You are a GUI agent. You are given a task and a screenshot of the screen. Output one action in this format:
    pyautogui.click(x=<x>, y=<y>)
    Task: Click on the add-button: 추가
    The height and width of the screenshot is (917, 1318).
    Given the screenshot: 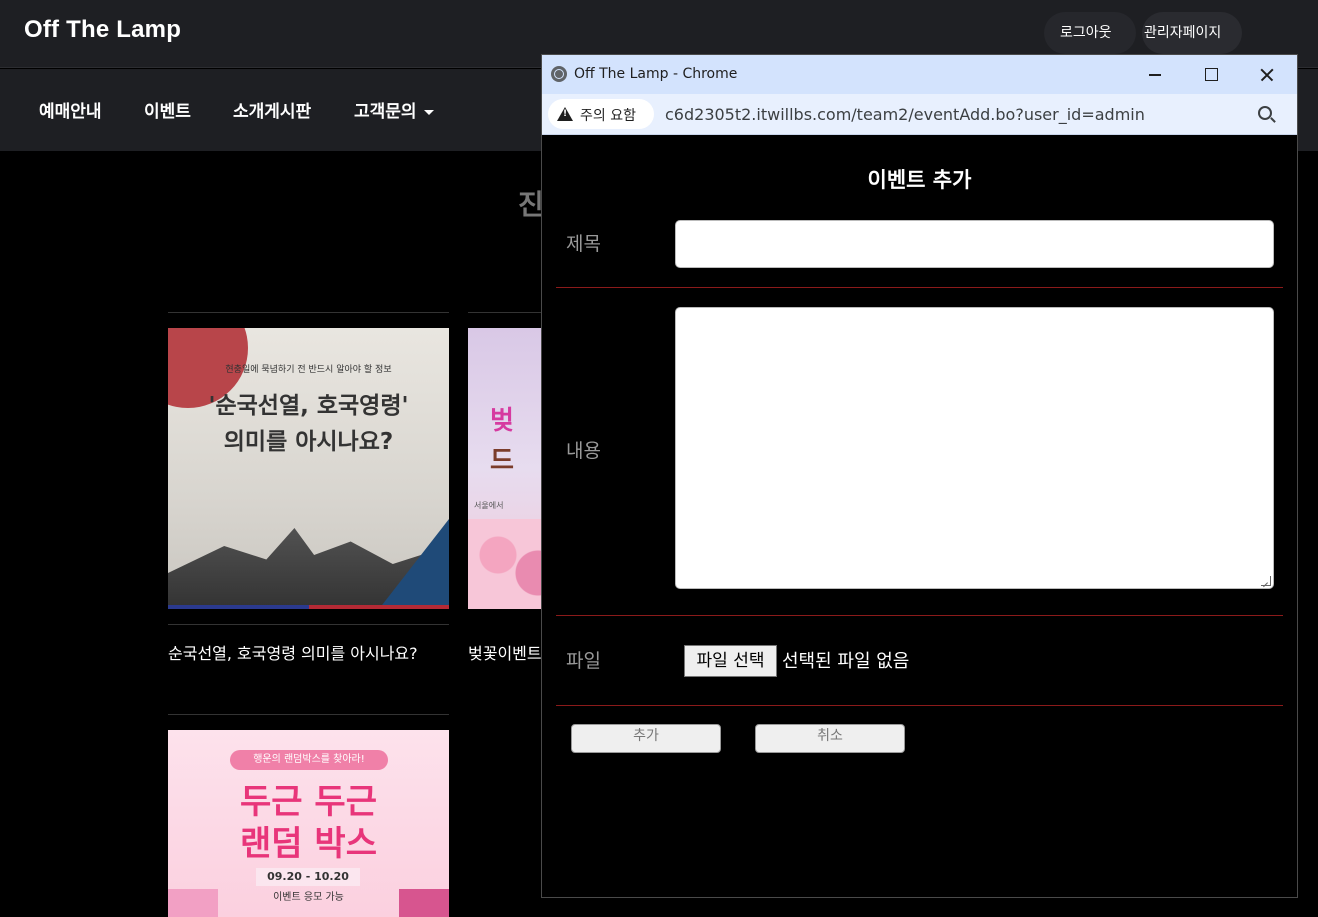 What is the action you would take?
    pyautogui.click(x=646, y=738)
    